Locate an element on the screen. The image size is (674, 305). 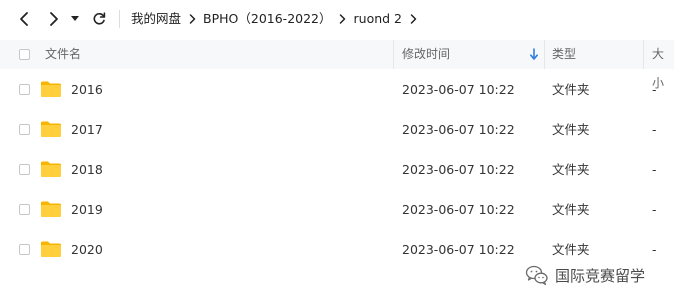
refresh-button is located at coordinates (99, 19).